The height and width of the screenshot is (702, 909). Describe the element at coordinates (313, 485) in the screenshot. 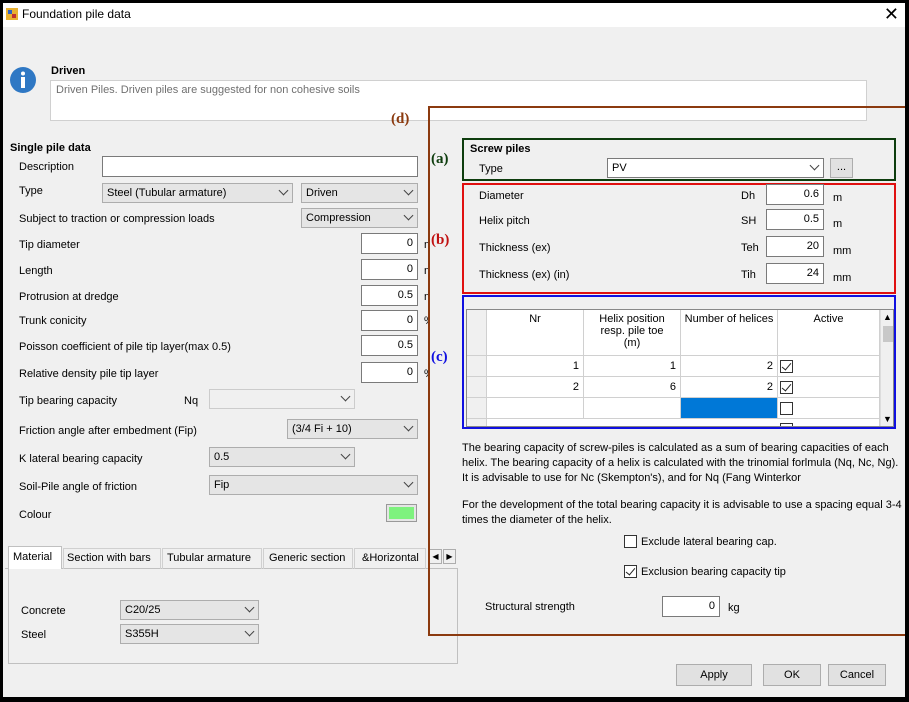

I see `soil-pile-select: Fip` at that location.